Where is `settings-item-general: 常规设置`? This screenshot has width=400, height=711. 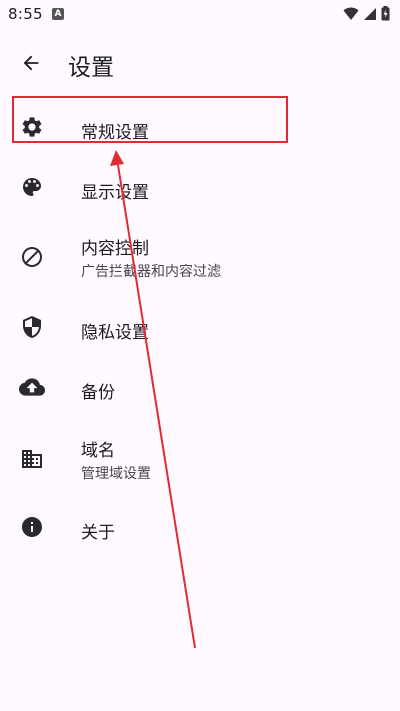
settings-item-general: 常规设置 is located at coordinates (200, 128).